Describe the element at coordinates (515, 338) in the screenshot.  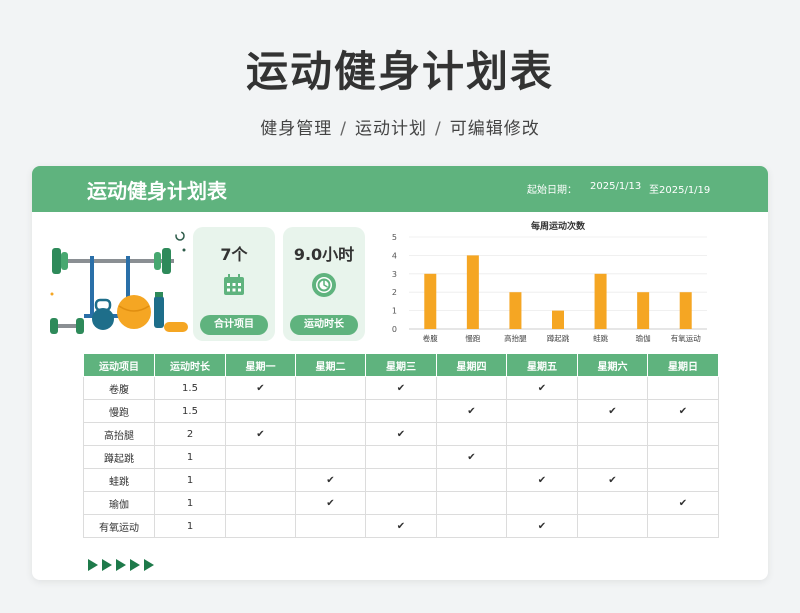
I see `x-tick-label: 高抬腿` at that location.